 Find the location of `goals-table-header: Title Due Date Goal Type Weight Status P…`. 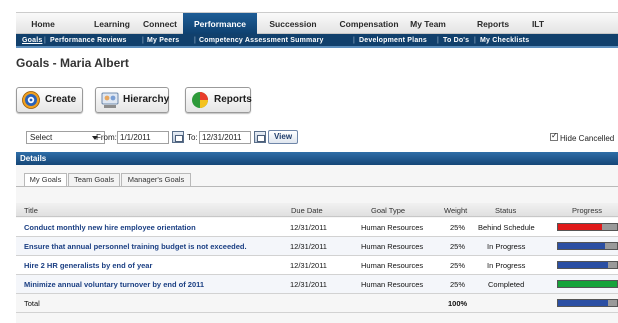

goals-table-header: Title Due Date Goal Type Weight Status P… is located at coordinates (317, 210).